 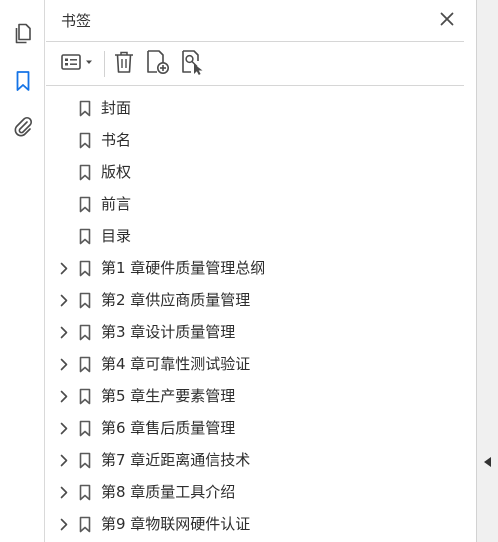 I want to click on bookmark-label: 前言, so click(x=116, y=204).